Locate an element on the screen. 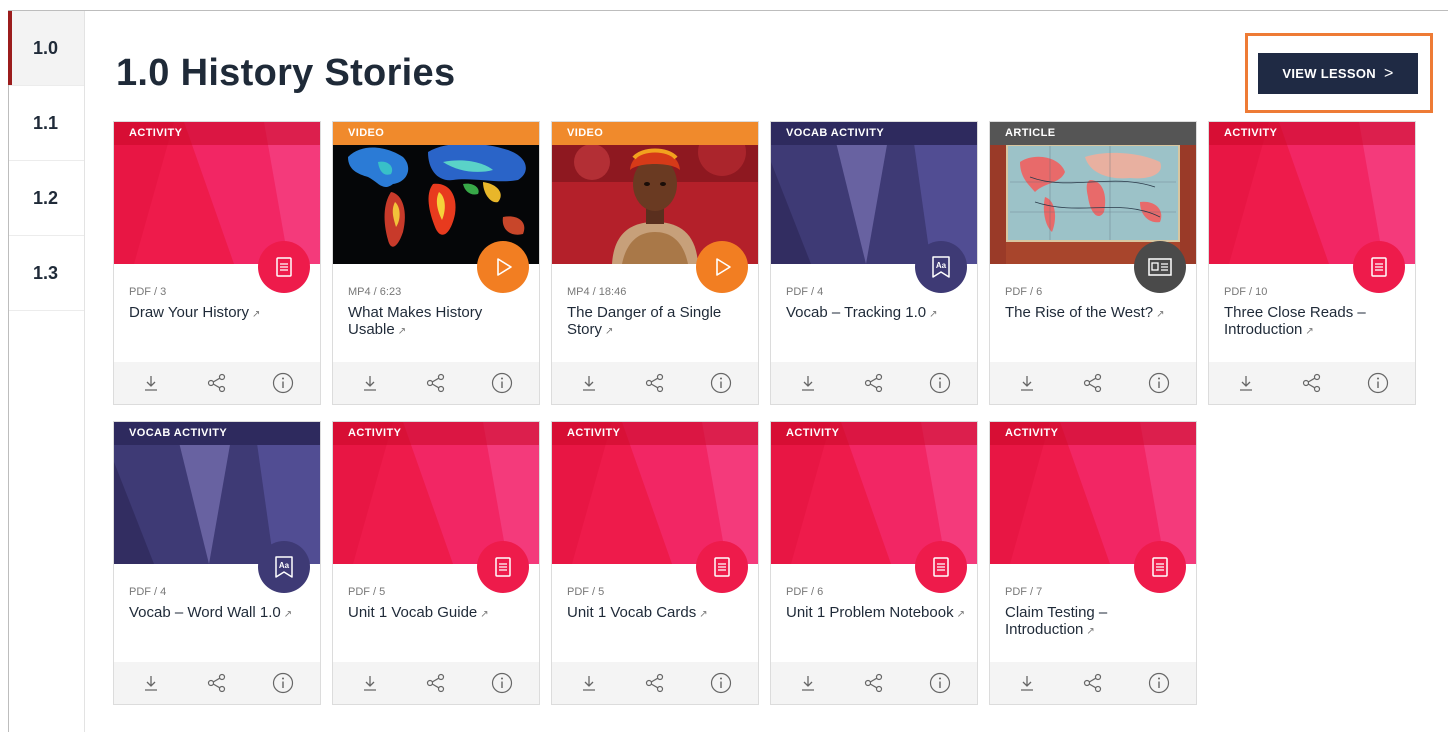 This screenshot has height=732, width=1448. sidebar-item-1-3: 1.3 is located at coordinates (46, 273).